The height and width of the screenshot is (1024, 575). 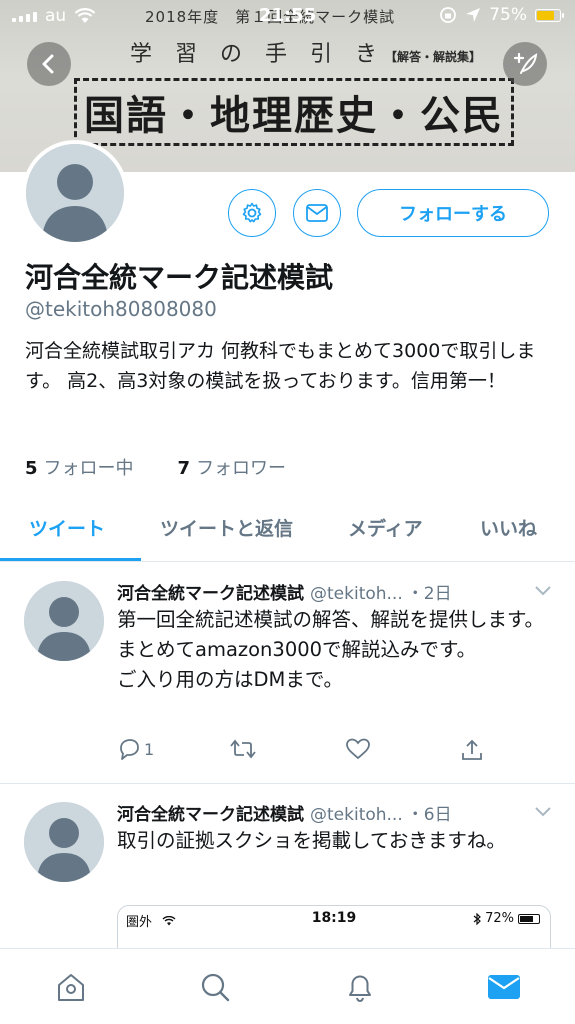 I want to click on chevron-left-icon, so click(x=48, y=64).